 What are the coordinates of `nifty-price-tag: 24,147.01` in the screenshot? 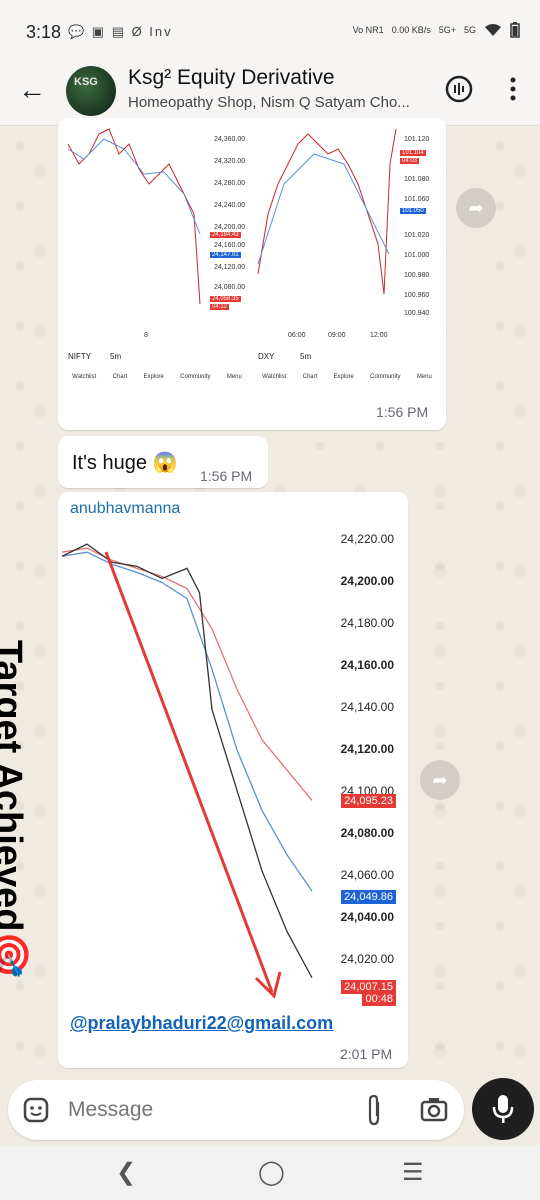 It's located at (225, 255).